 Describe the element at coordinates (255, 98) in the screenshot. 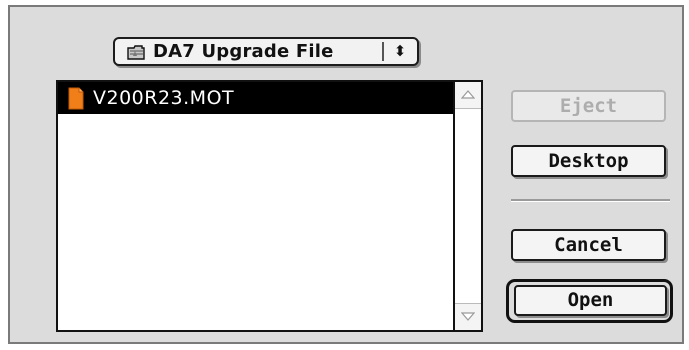

I see `list-item: V200R23.MOT` at that location.